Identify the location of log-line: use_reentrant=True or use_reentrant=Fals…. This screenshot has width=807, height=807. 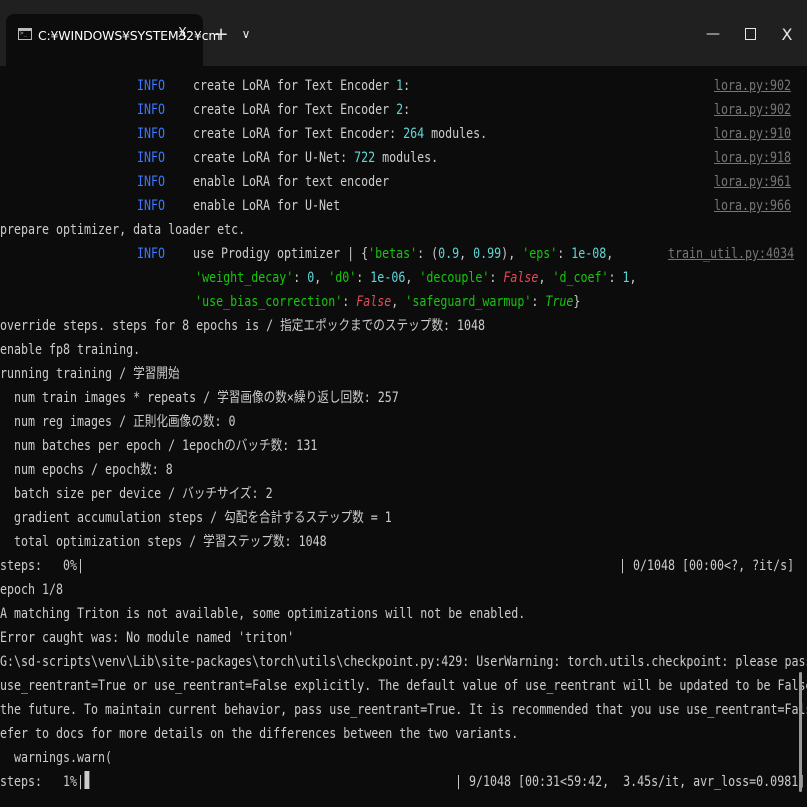
(403, 686).